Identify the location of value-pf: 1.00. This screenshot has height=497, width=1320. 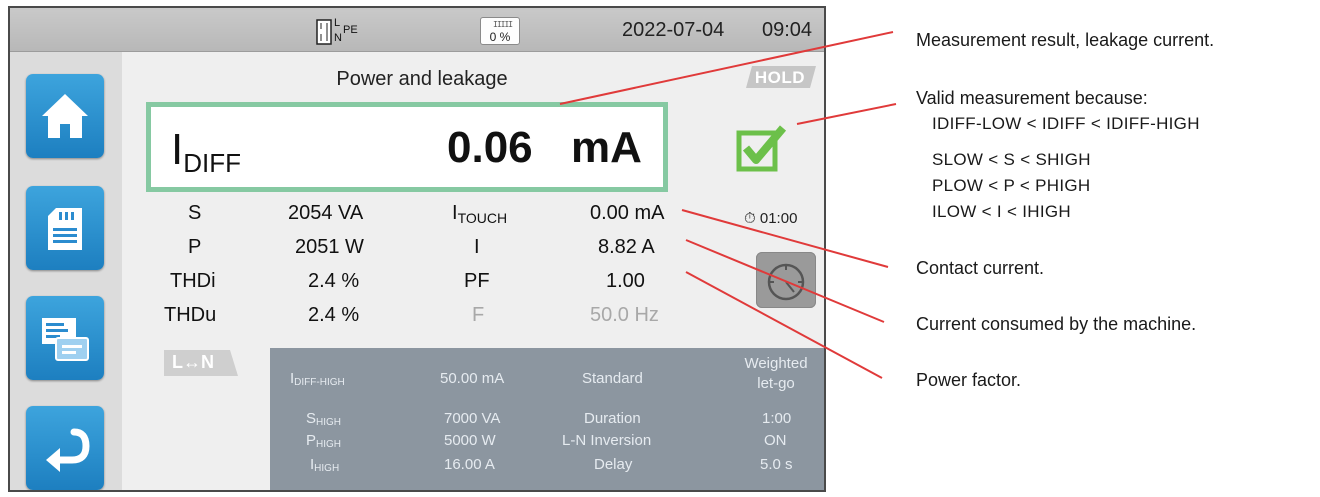
(625, 281).